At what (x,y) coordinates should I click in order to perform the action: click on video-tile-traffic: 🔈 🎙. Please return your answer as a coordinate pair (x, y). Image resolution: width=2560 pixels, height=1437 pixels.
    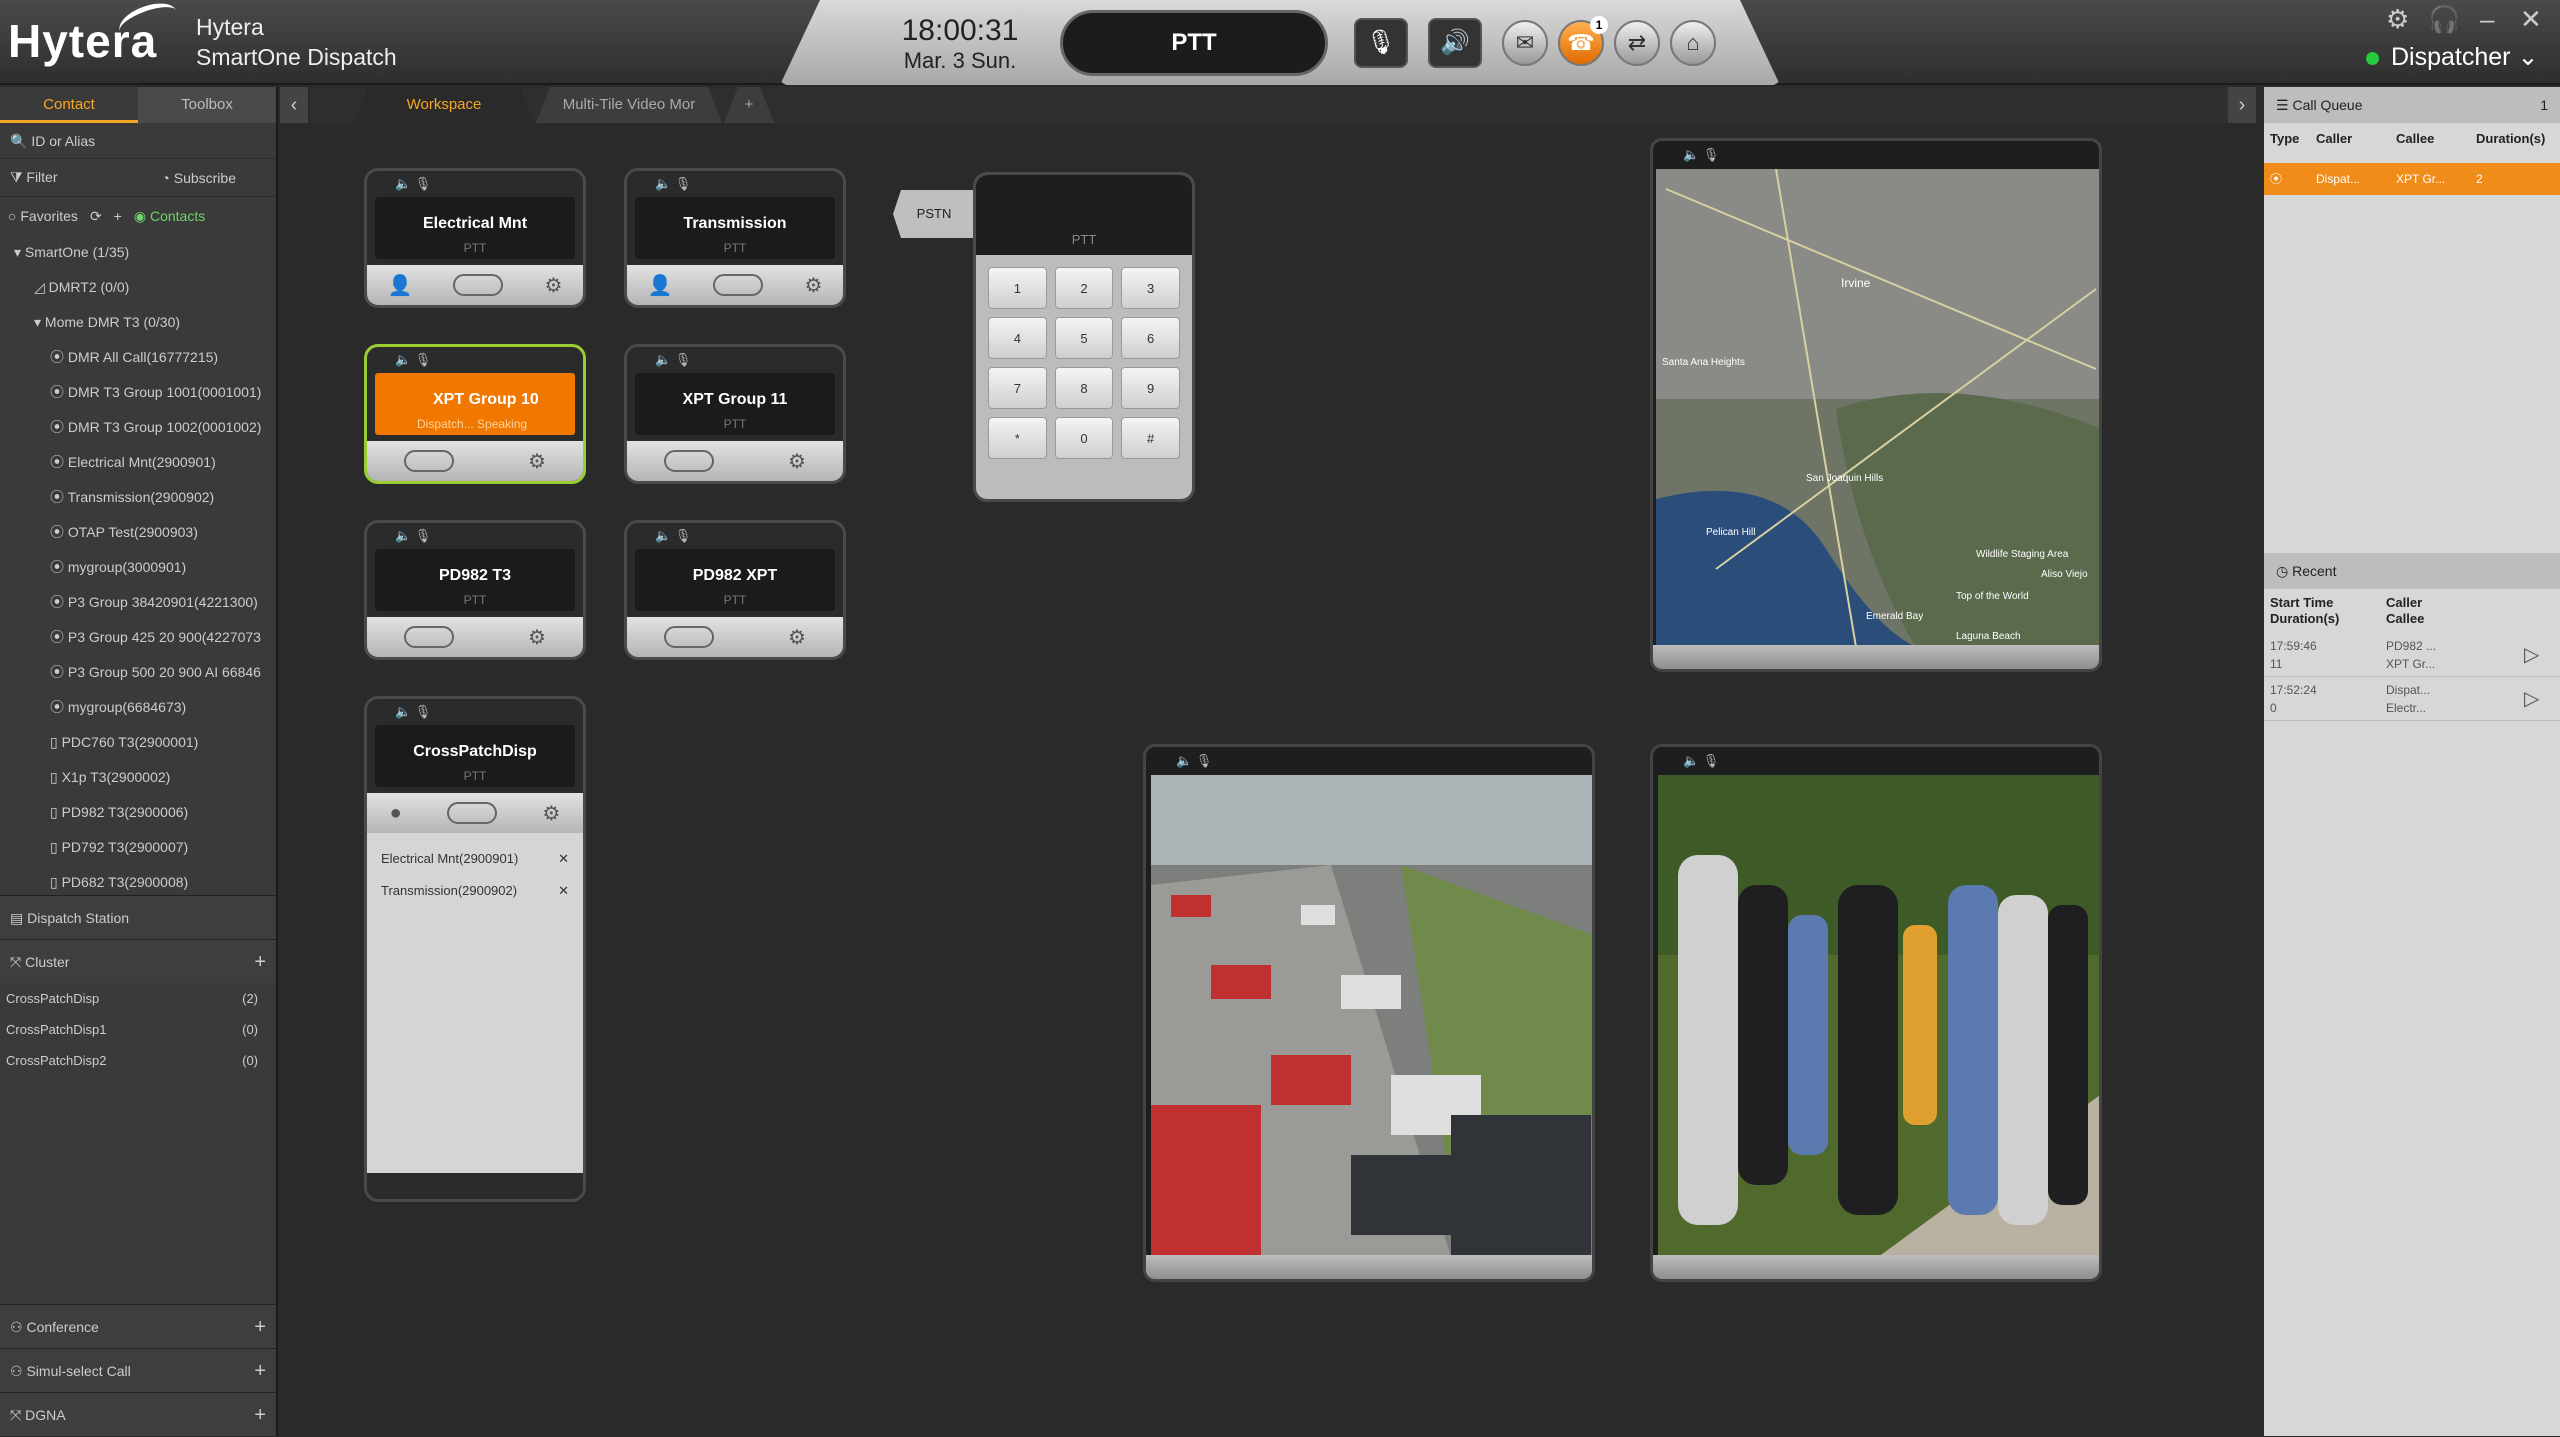
    Looking at the image, I should click on (1369, 1013).